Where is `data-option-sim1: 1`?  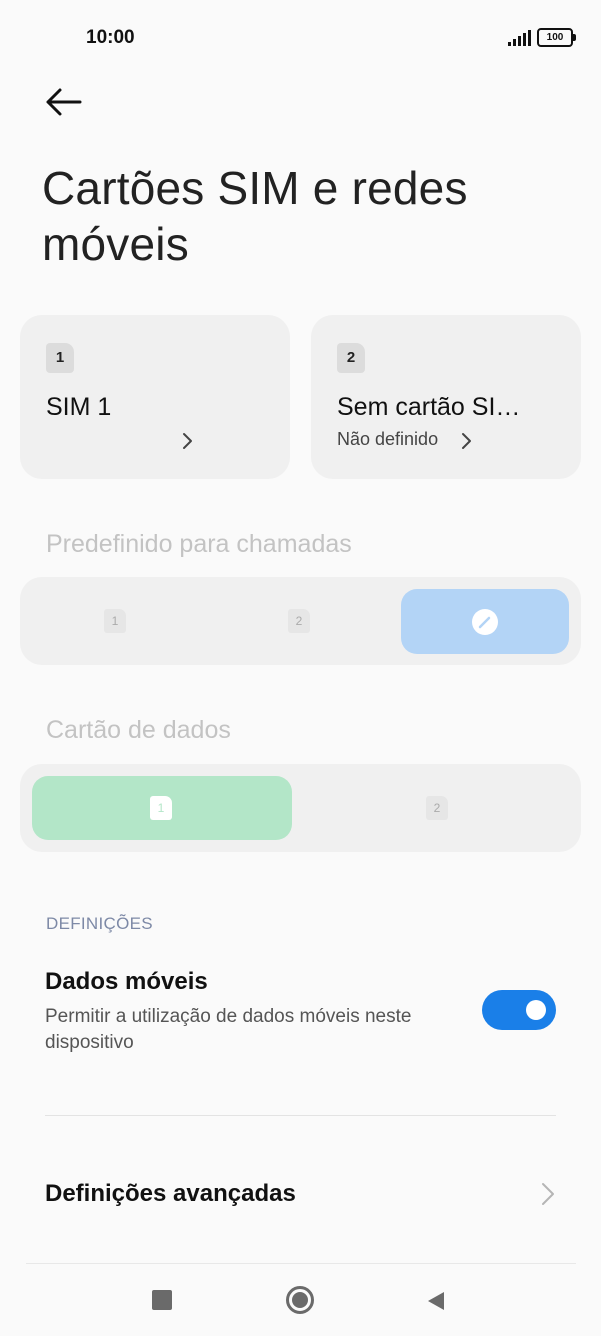 data-option-sim1: 1 is located at coordinates (162, 808).